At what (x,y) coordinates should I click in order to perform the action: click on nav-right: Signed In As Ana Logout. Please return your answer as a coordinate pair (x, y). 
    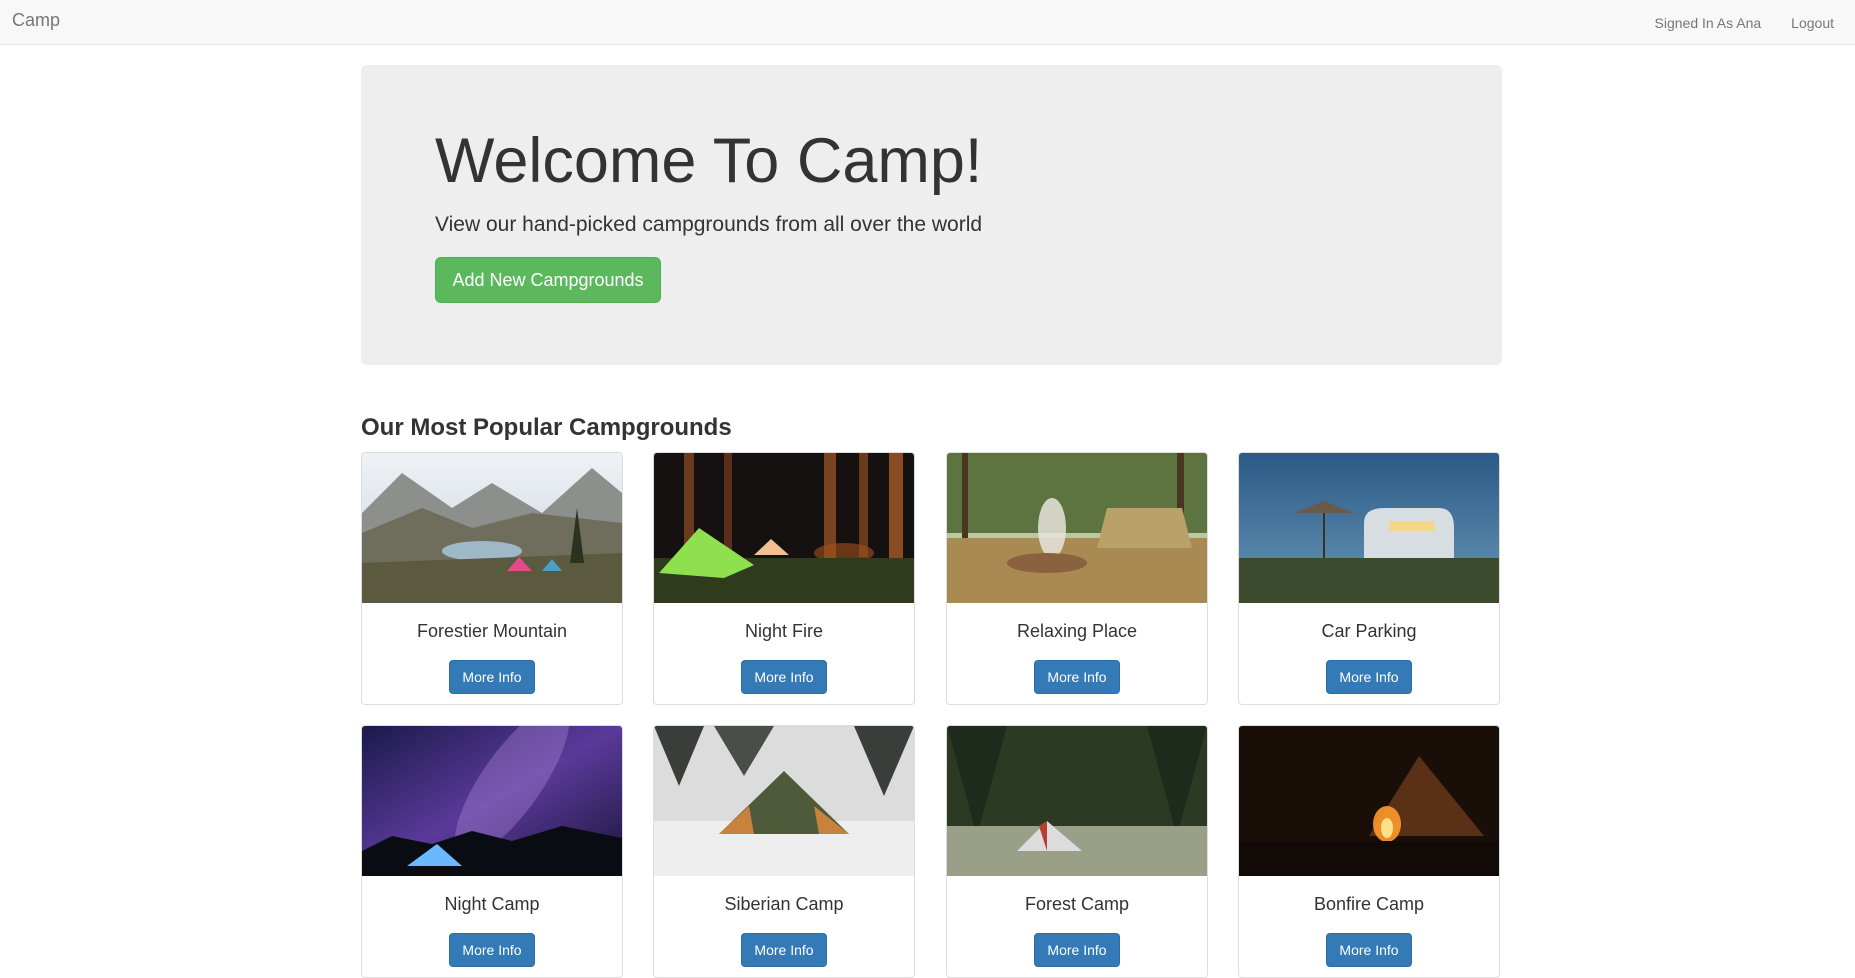
    Looking at the image, I should click on (1750, 22).